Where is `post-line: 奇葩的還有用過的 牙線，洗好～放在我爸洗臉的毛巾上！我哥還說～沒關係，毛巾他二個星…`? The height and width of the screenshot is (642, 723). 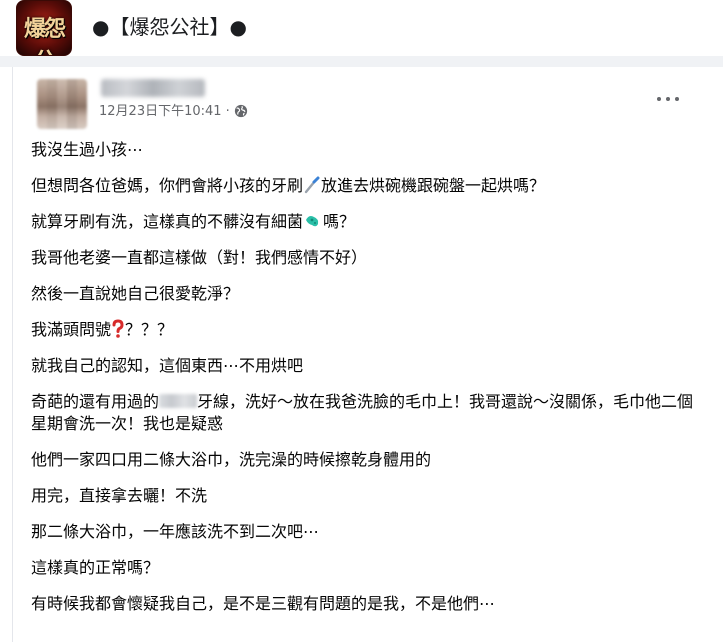
post-line: 奇葩的還有用過的 牙線，洗好～放在我爸洗臉的毛巾上！我哥還說～沒關係，毛巾他二個星… is located at coordinates (362, 412).